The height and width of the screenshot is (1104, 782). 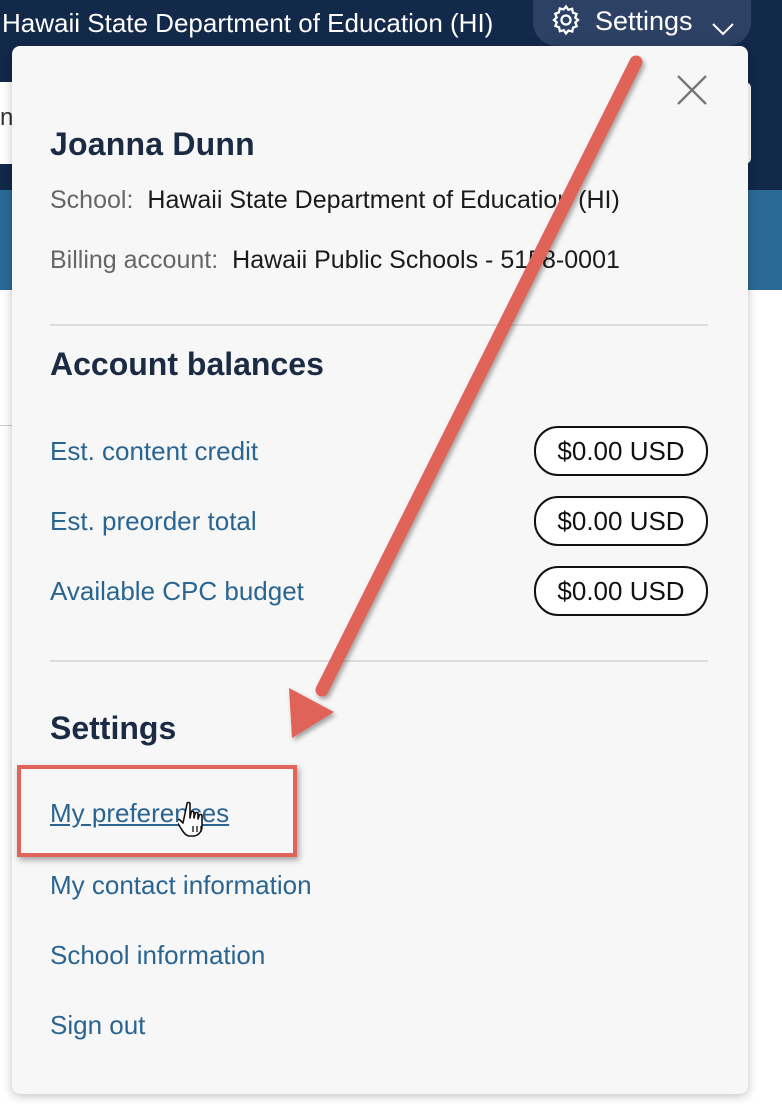 What do you see at coordinates (193, 822) in the screenshot?
I see `hand-pointer-icon` at bounding box center [193, 822].